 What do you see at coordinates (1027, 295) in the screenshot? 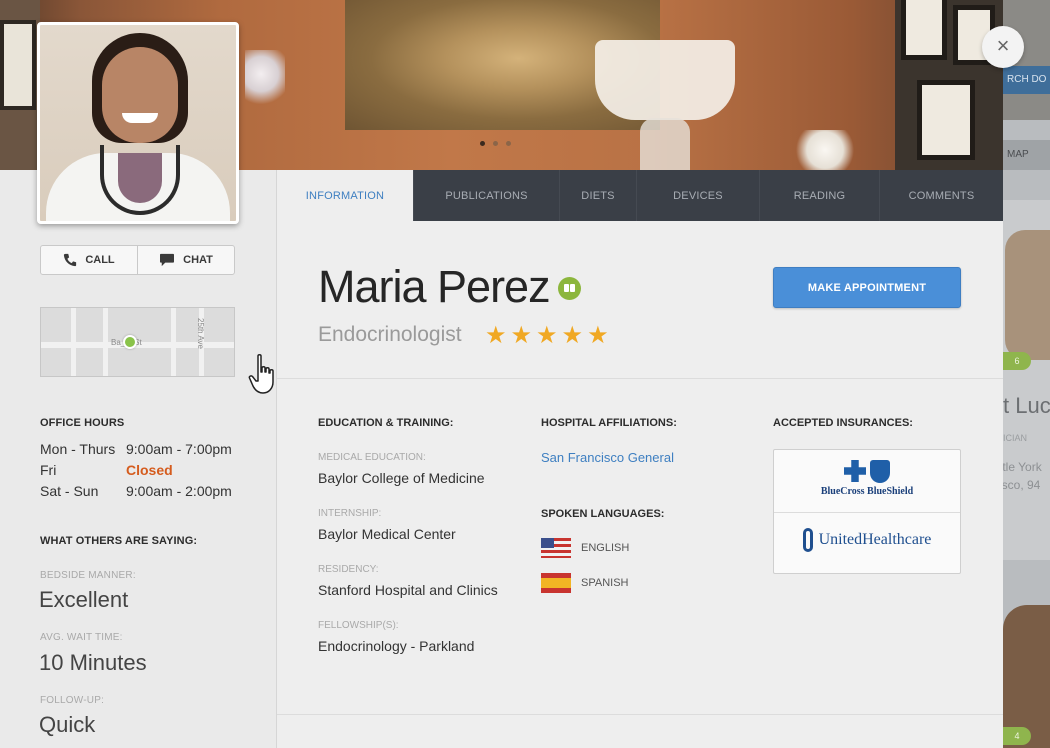
I see `background-doctor-photo` at bounding box center [1027, 295].